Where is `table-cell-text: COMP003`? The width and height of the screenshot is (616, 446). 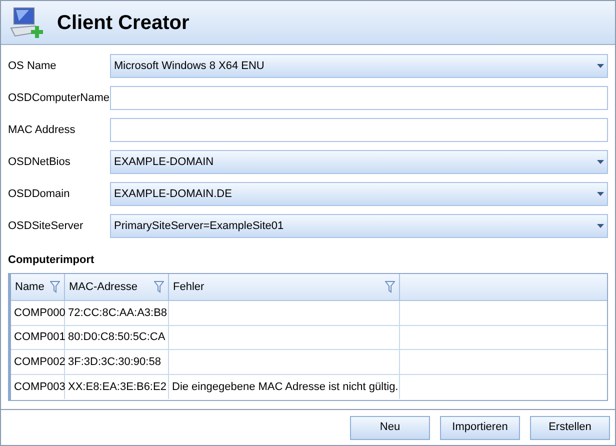 table-cell-text: COMP003 is located at coordinates (40, 387).